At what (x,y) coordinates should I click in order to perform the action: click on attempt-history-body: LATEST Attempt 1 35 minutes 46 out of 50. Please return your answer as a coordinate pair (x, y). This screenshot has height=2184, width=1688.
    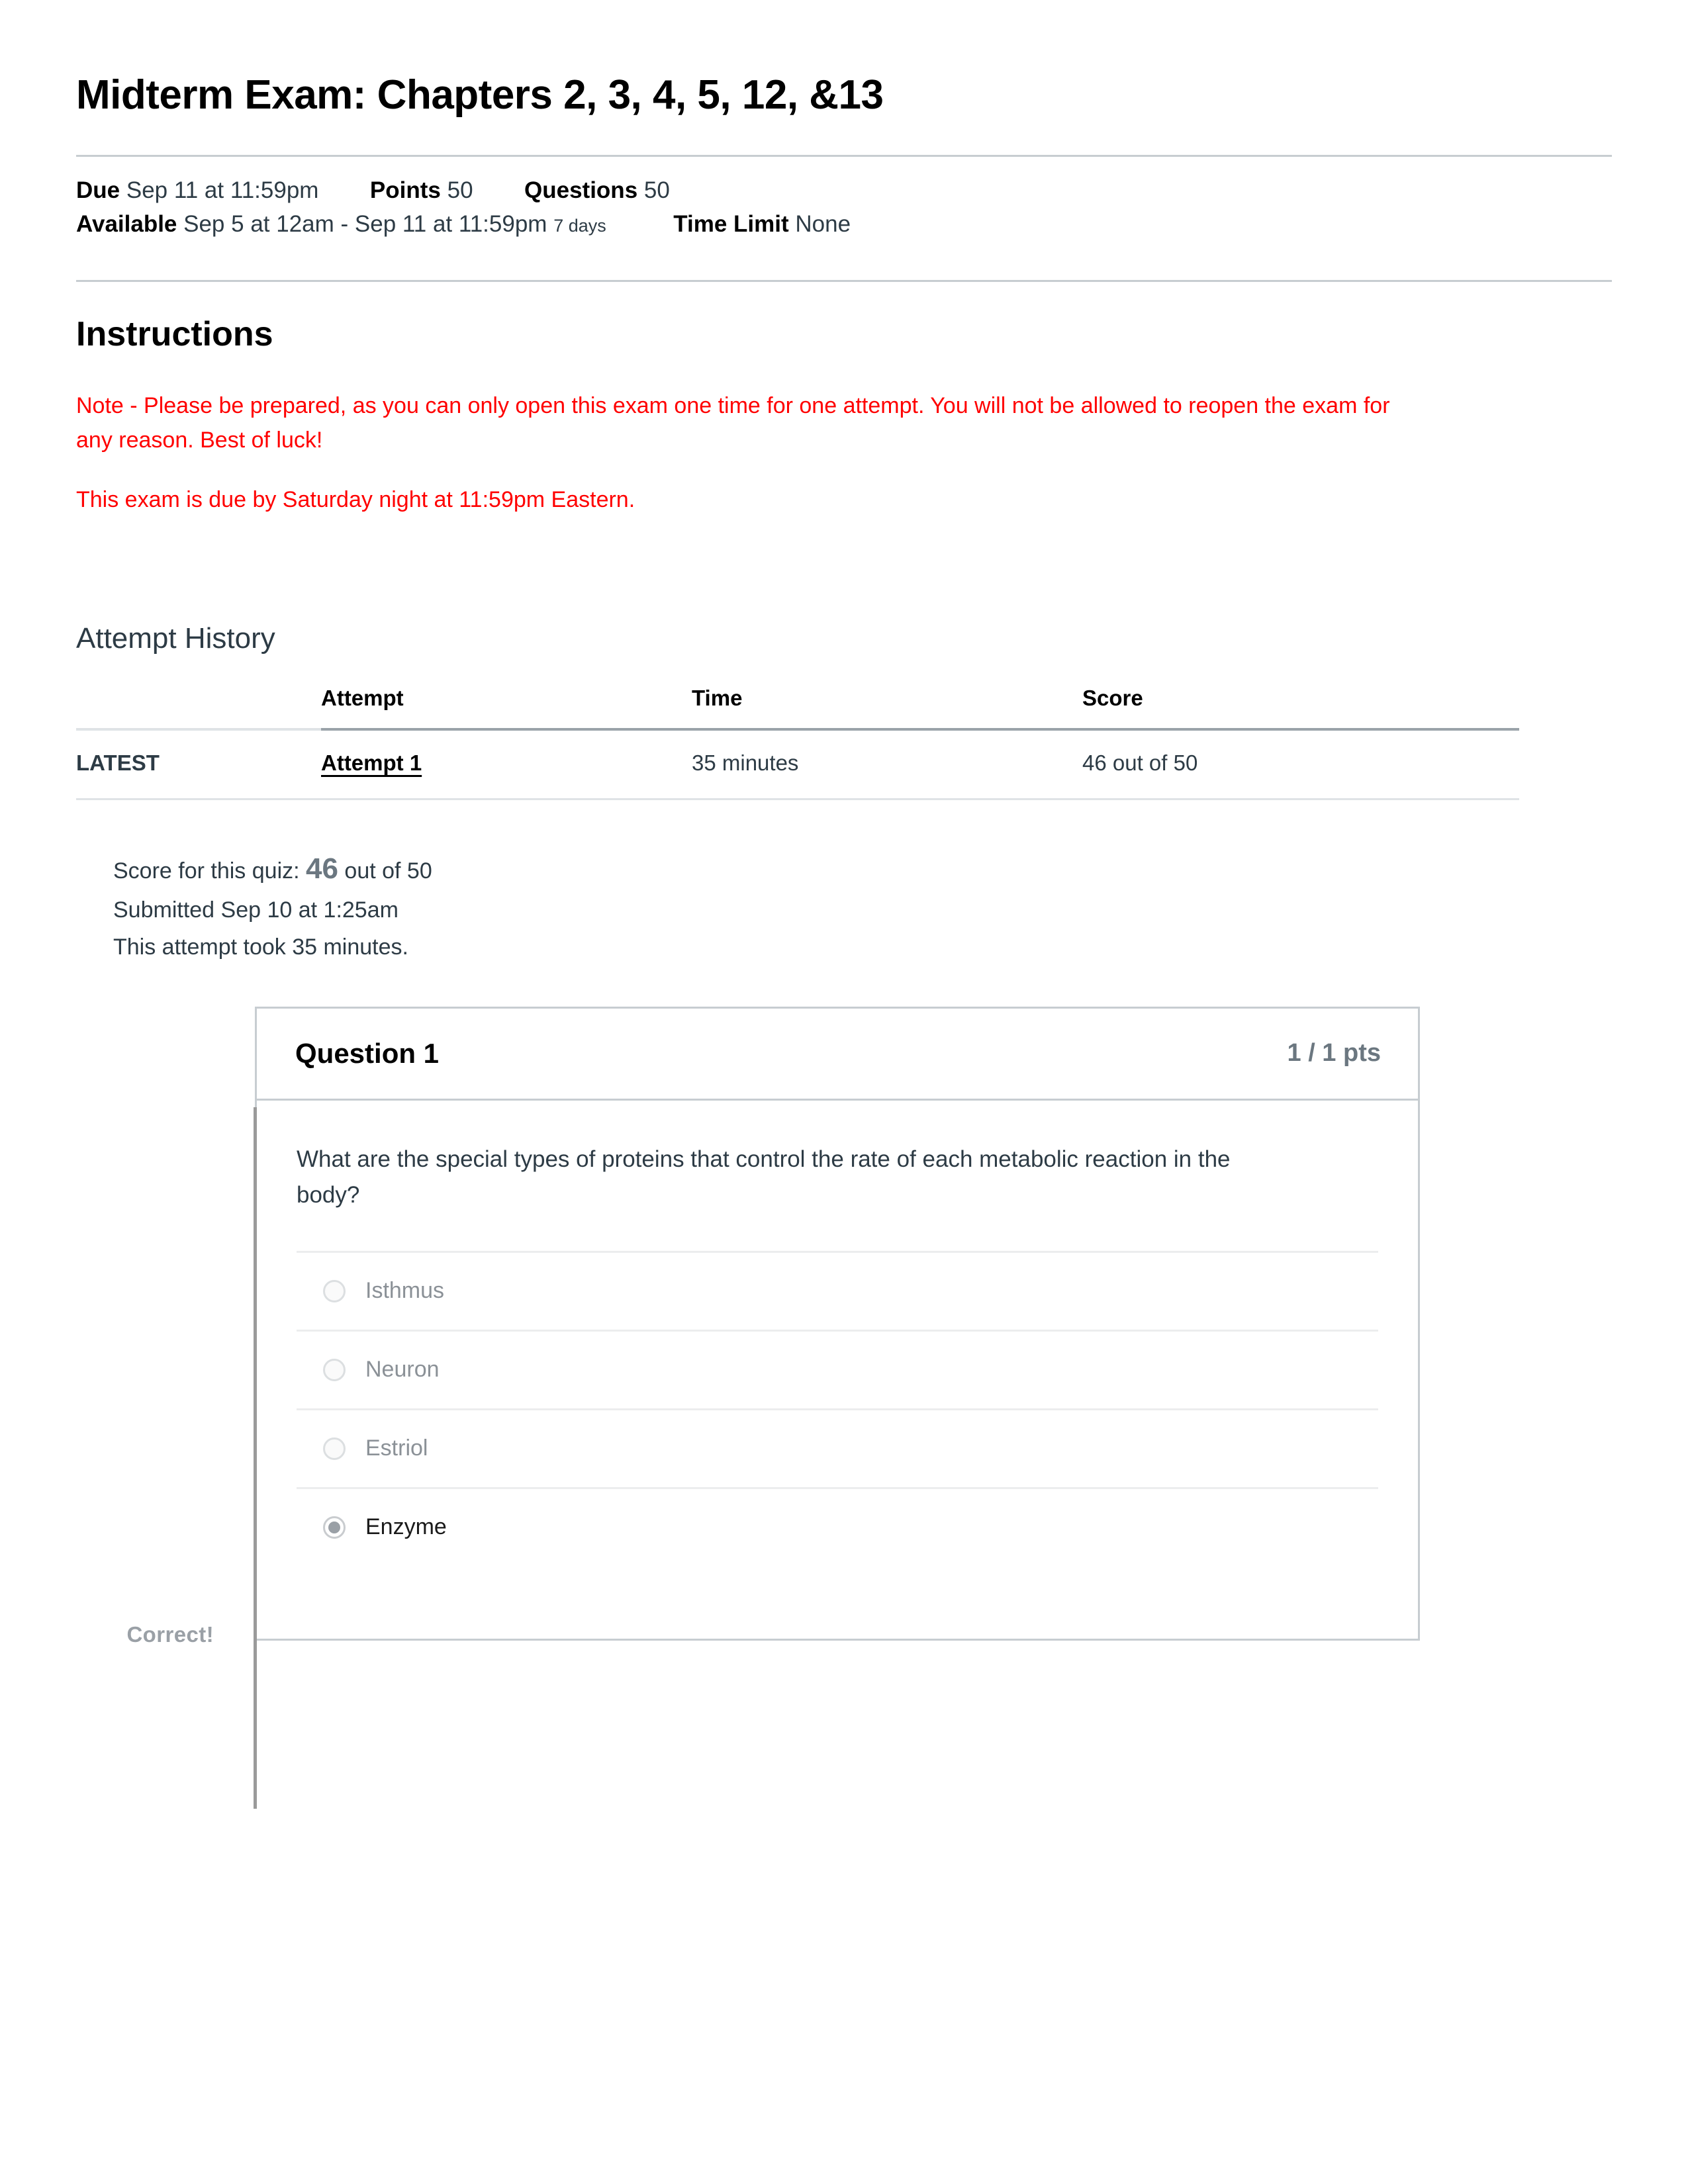
    Looking at the image, I should click on (797, 765).